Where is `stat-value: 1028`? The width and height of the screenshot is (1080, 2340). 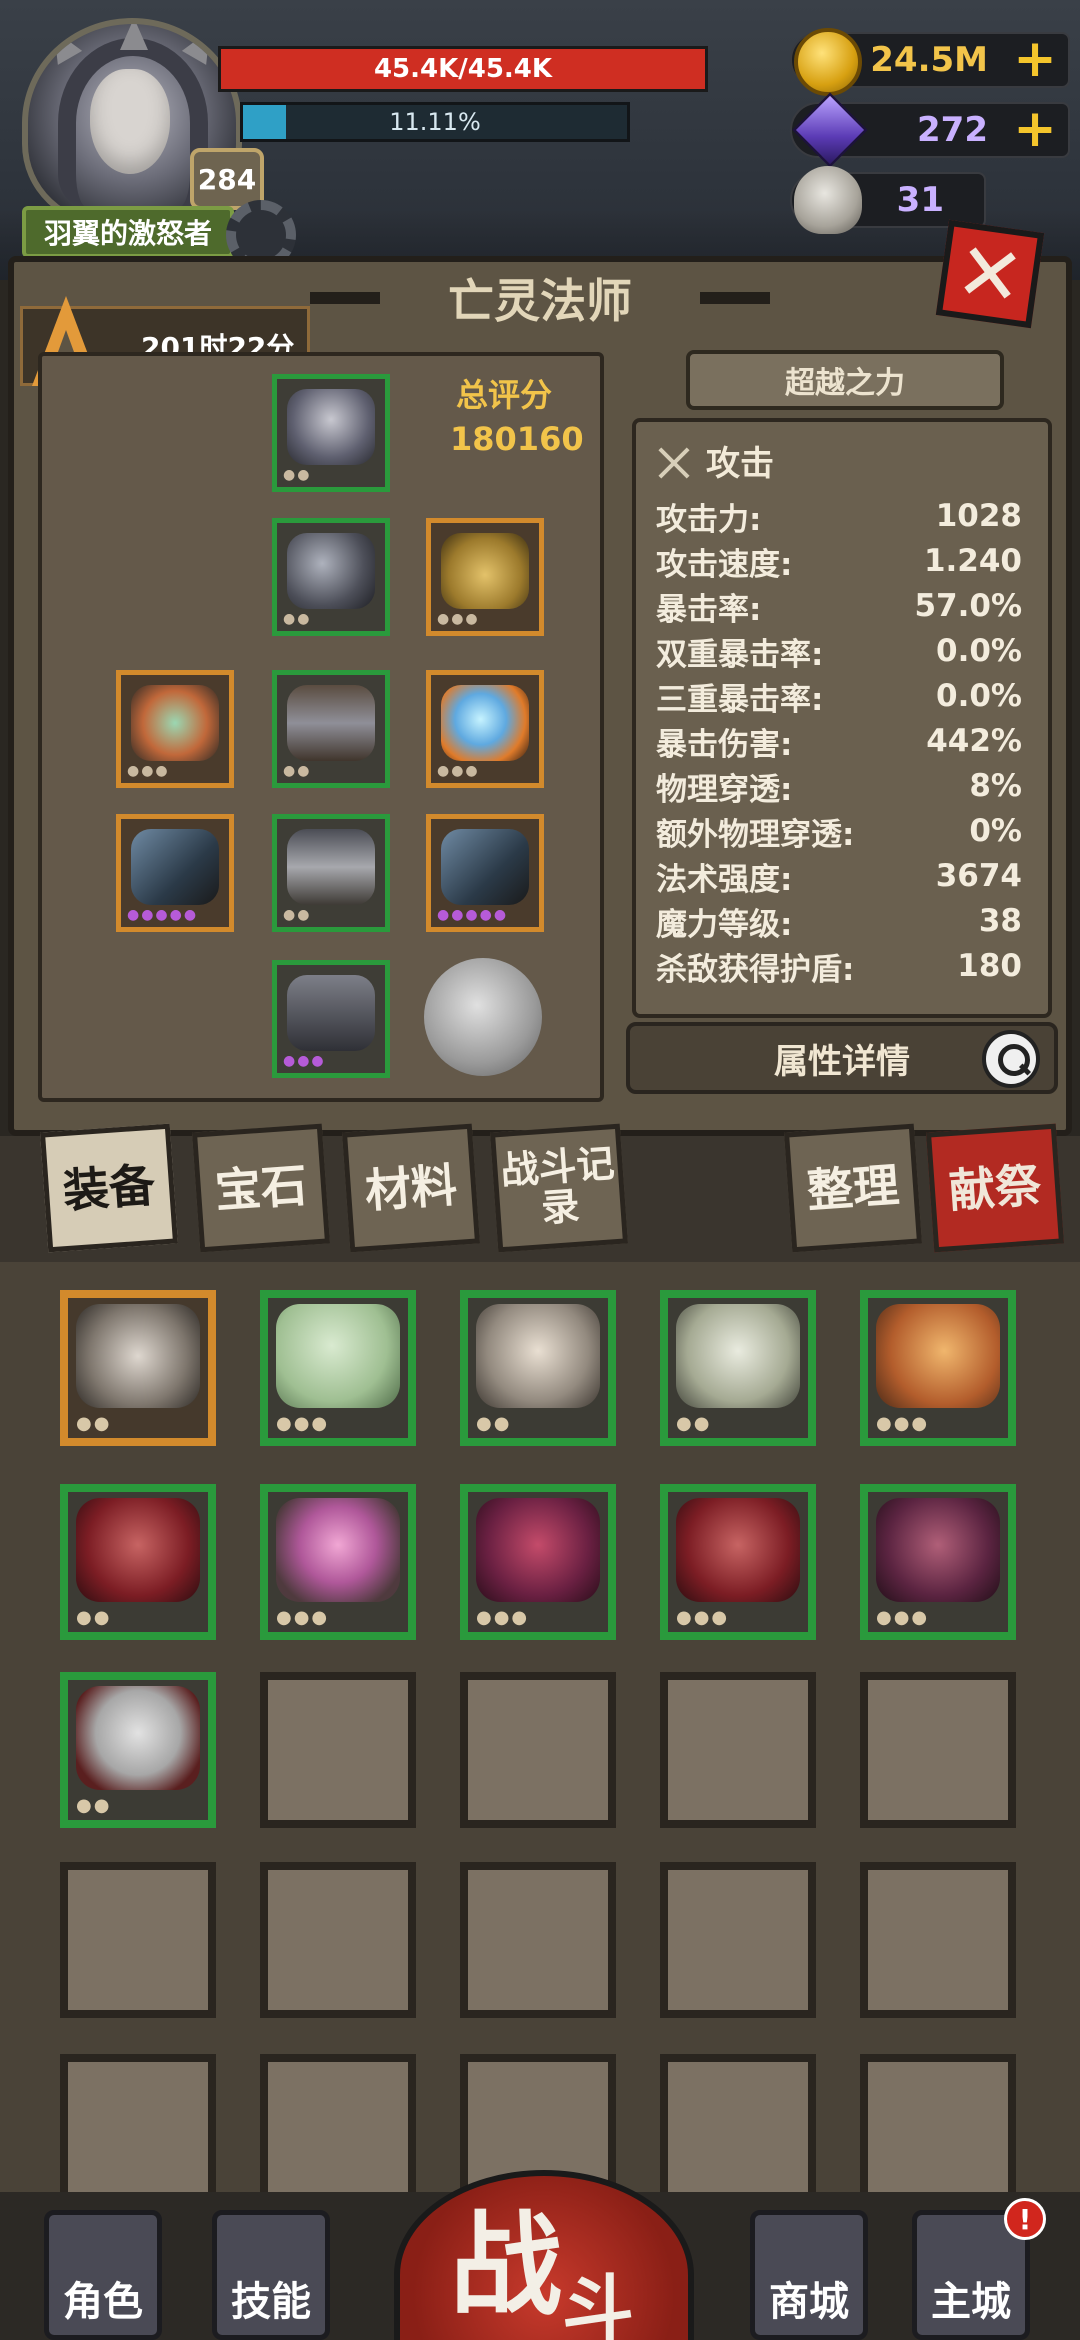
stat-value: 1028 is located at coordinates (978, 516).